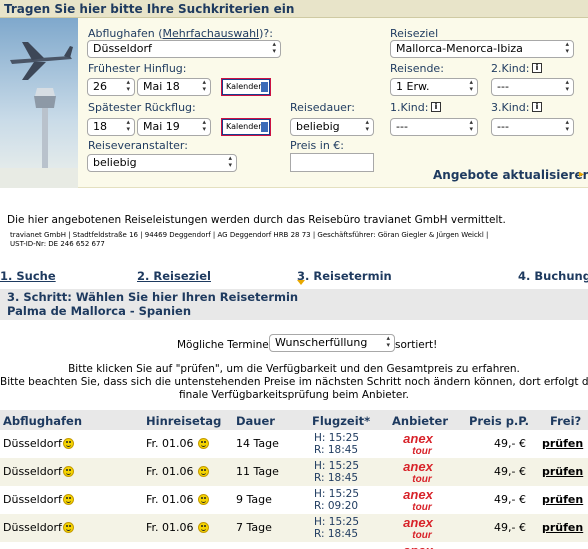  I want to click on col-duration: Dauer, so click(255, 421).